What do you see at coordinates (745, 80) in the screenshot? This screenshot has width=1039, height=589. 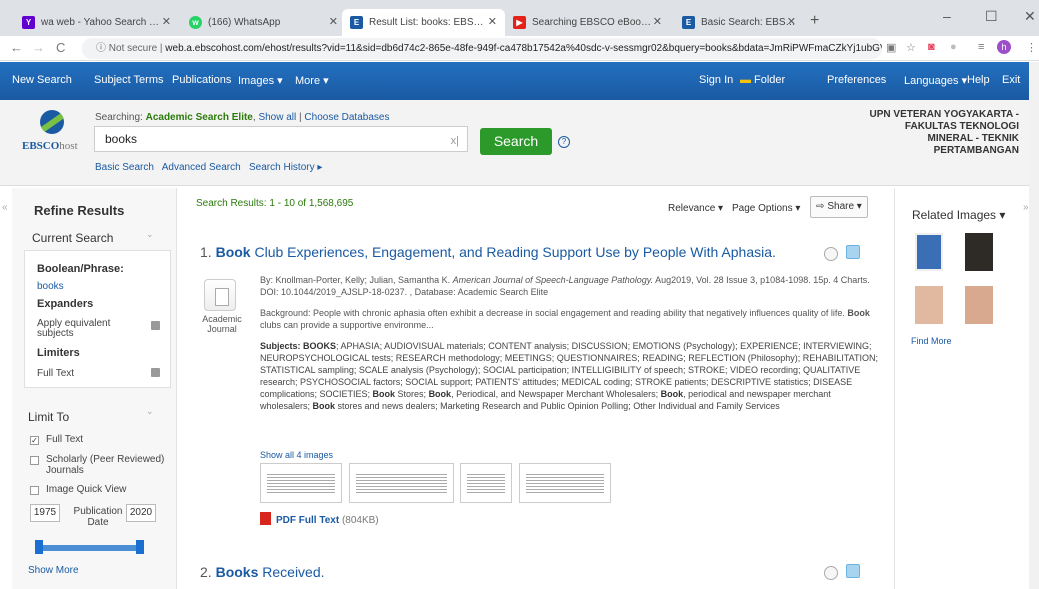 I see `folder-icon: ▬` at bounding box center [745, 80].